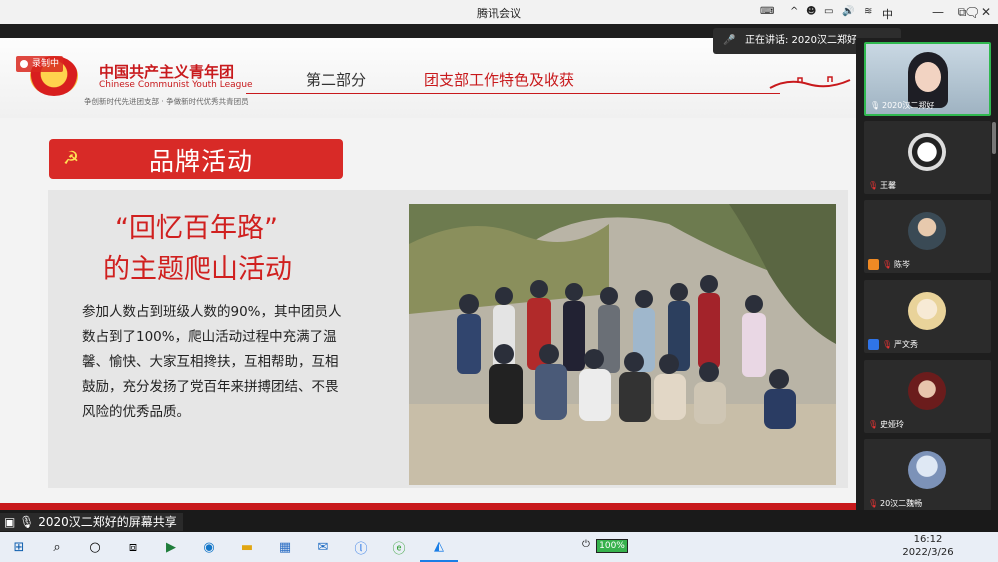  I want to click on participant-tile: 🎙 20汉二魏畅, so click(927, 475).